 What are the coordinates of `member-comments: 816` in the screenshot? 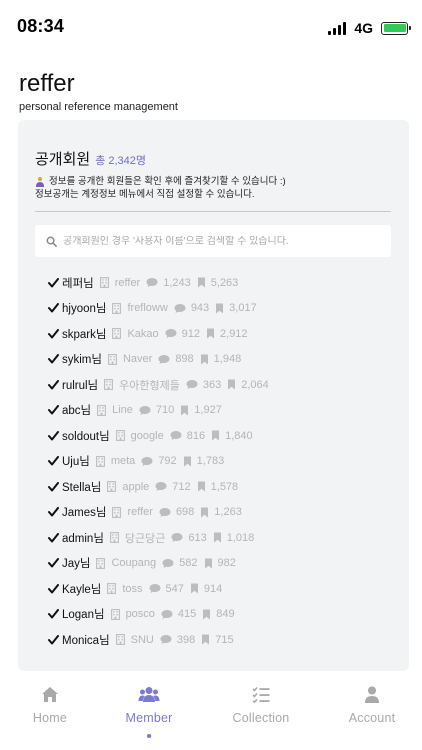 It's located at (187, 436).